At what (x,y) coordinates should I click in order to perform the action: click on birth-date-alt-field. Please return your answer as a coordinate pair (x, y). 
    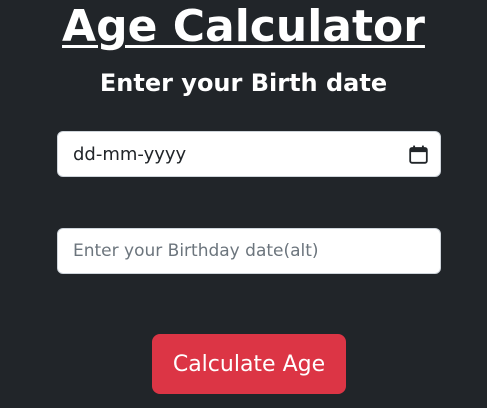
    Looking at the image, I should click on (249, 251).